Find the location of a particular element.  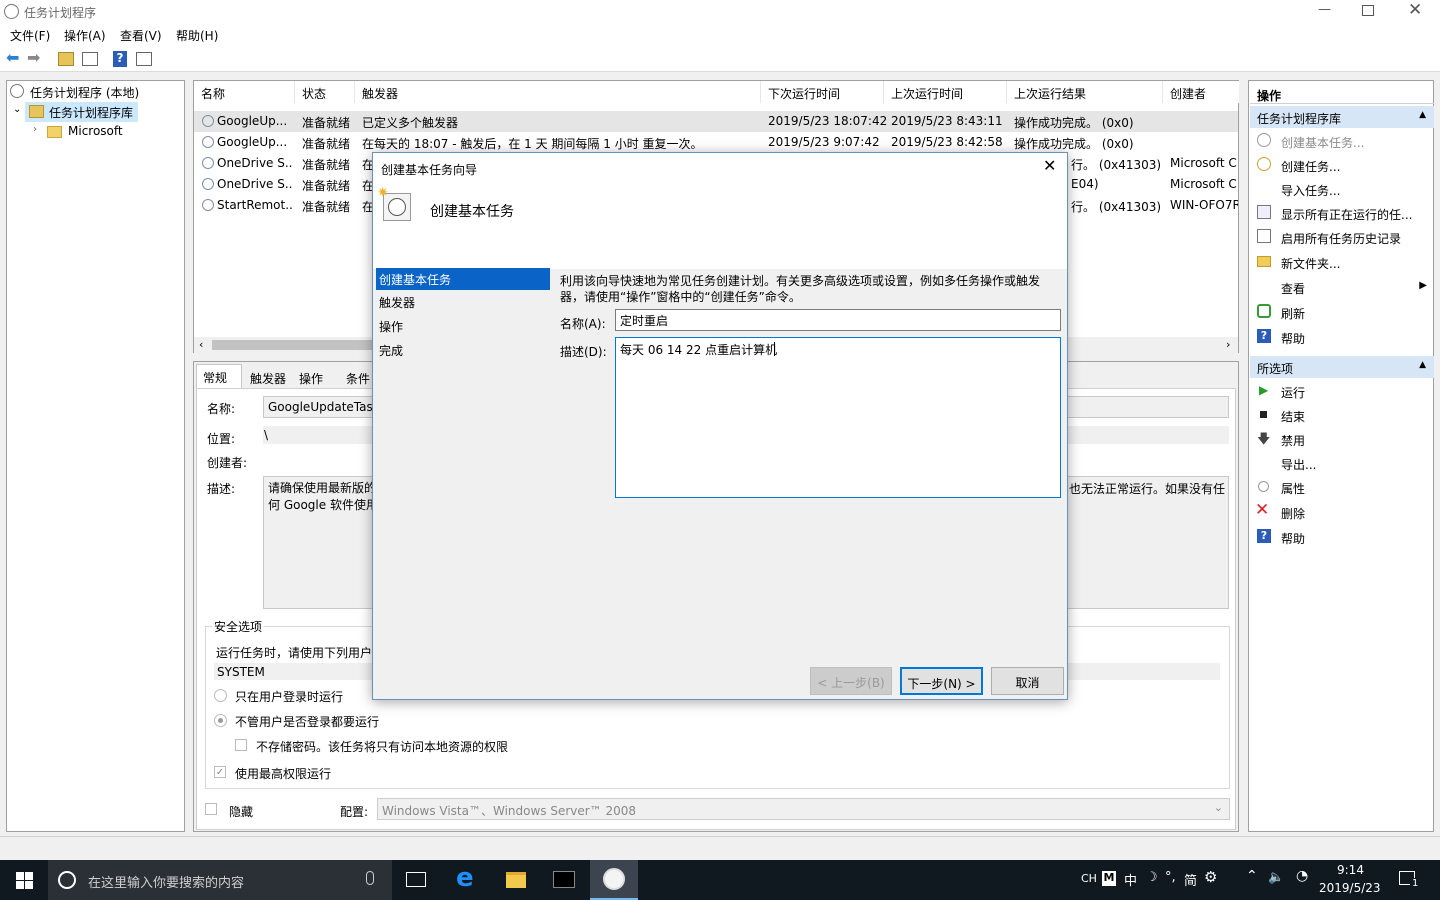

menu-file: 文件(F) is located at coordinates (30, 35).